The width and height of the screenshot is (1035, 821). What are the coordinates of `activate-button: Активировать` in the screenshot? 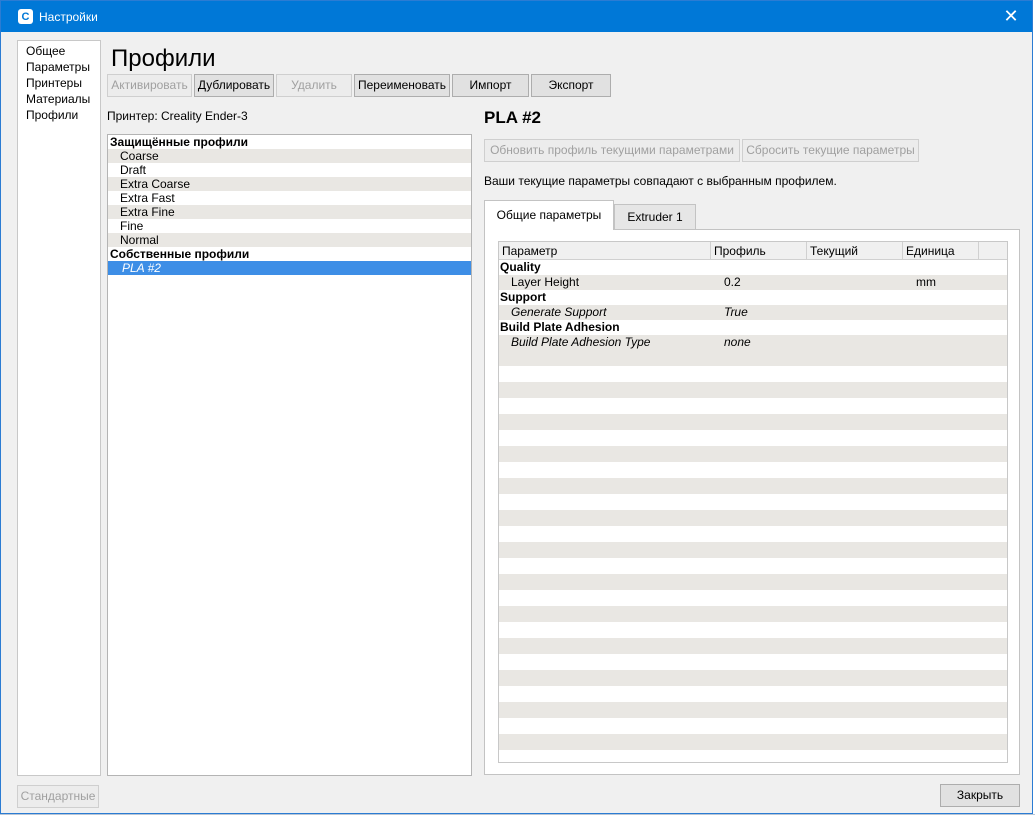 It's located at (149, 85).